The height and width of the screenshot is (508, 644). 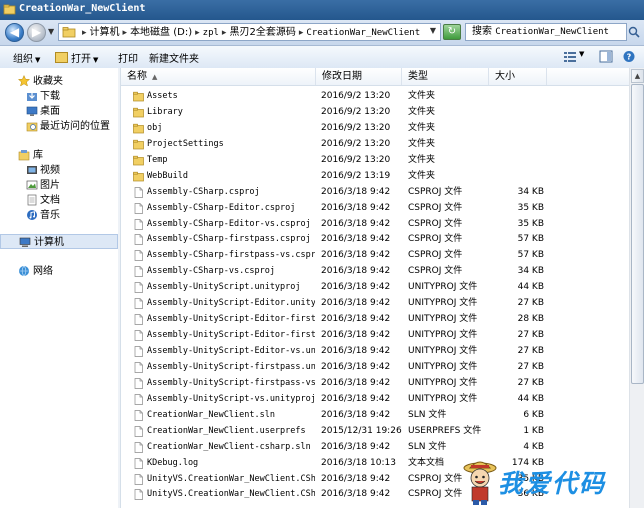 I want to click on sidebar-item-desktop: 桌面, so click(x=59, y=111).